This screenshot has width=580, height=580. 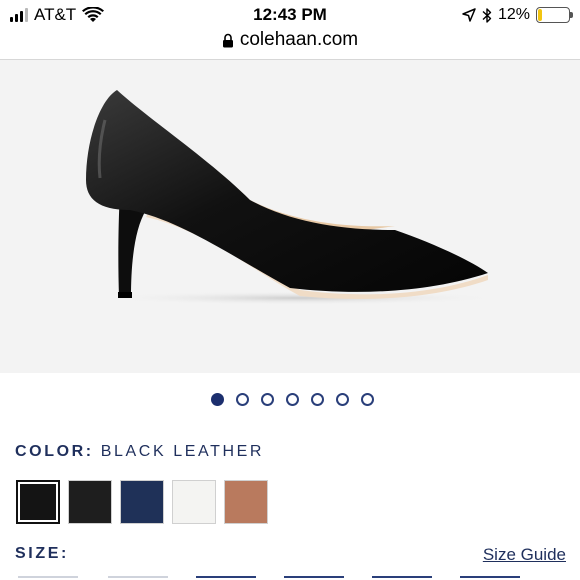 I want to click on color-value: BLACK LEATHER, so click(x=182, y=451).